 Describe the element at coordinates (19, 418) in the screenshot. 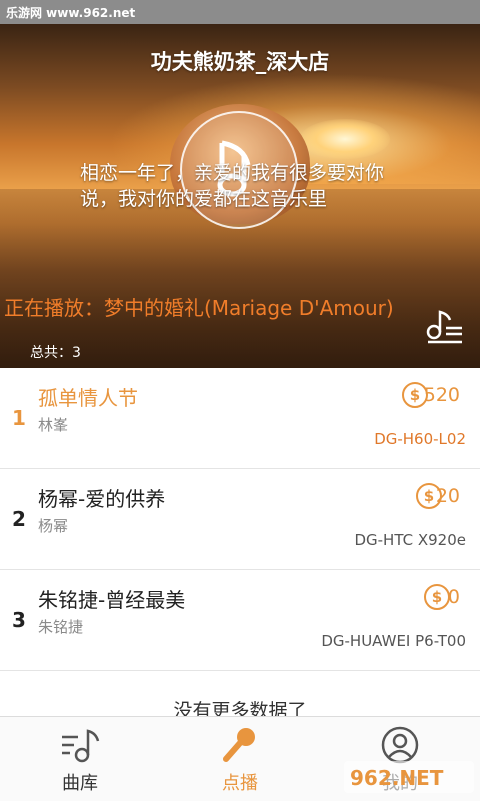

I see `song-index: 1` at that location.